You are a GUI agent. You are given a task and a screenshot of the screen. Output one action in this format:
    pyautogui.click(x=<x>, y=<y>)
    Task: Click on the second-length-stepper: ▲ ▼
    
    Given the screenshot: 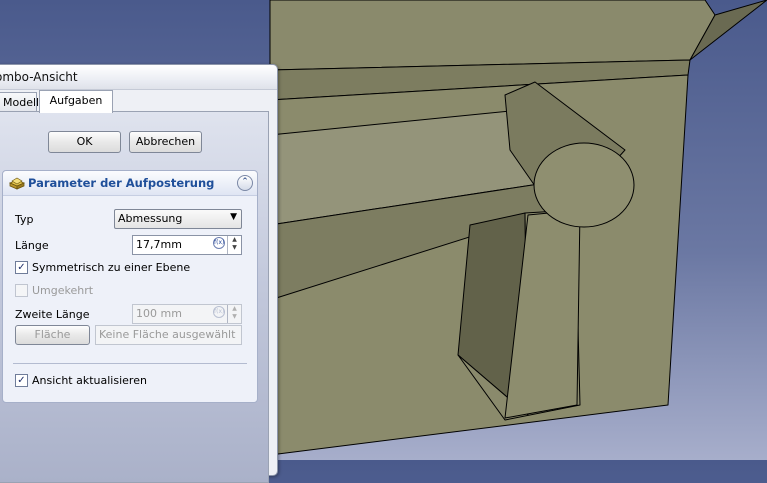 What is the action you would take?
    pyautogui.click(x=234, y=314)
    